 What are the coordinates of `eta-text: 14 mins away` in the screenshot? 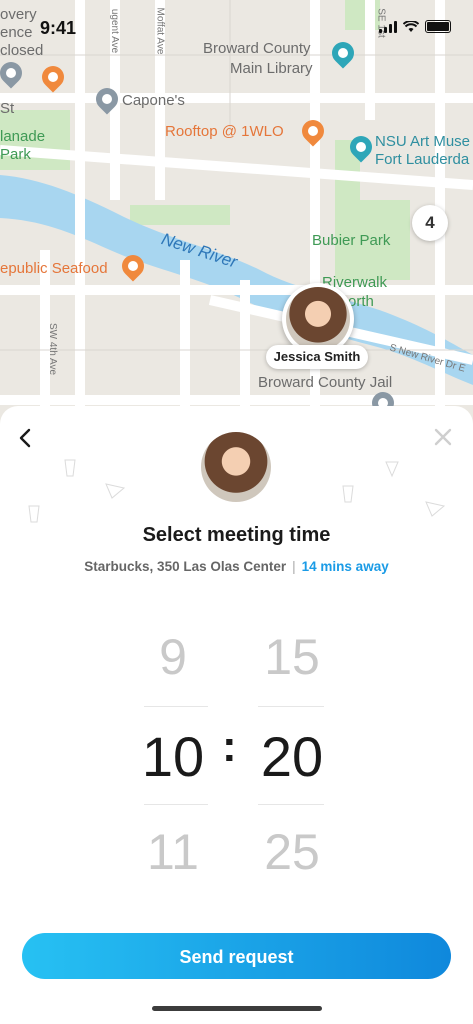 It's located at (345, 566).